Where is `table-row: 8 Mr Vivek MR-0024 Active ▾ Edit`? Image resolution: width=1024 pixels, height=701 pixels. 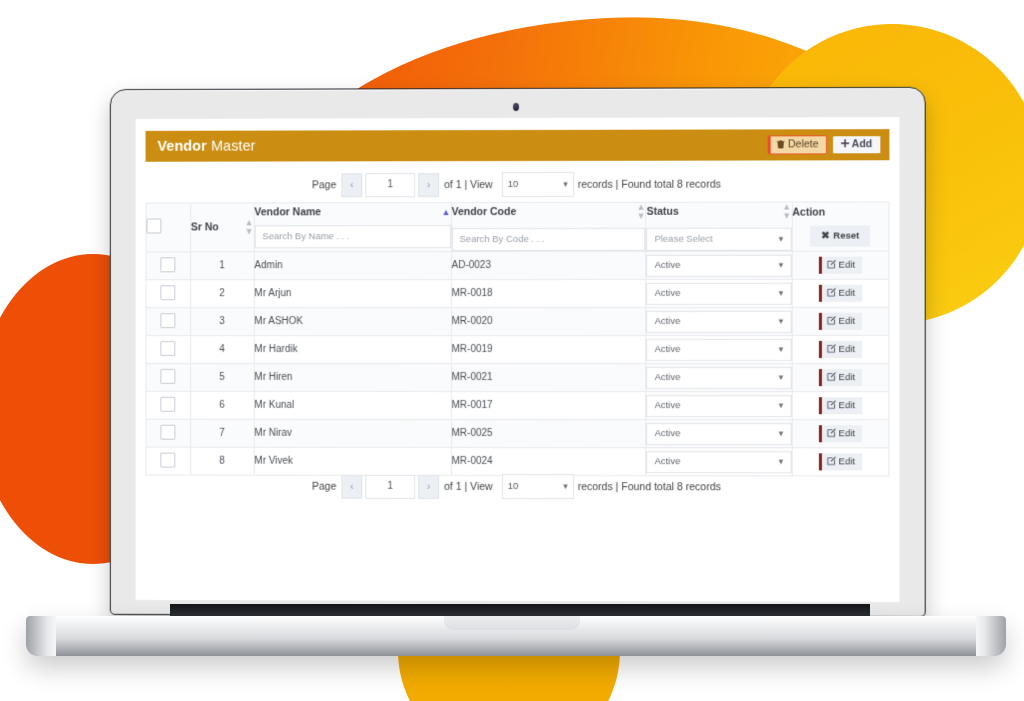
table-row: 8 Mr Vivek MR-0024 Active ▾ Edit is located at coordinates (517, 461).